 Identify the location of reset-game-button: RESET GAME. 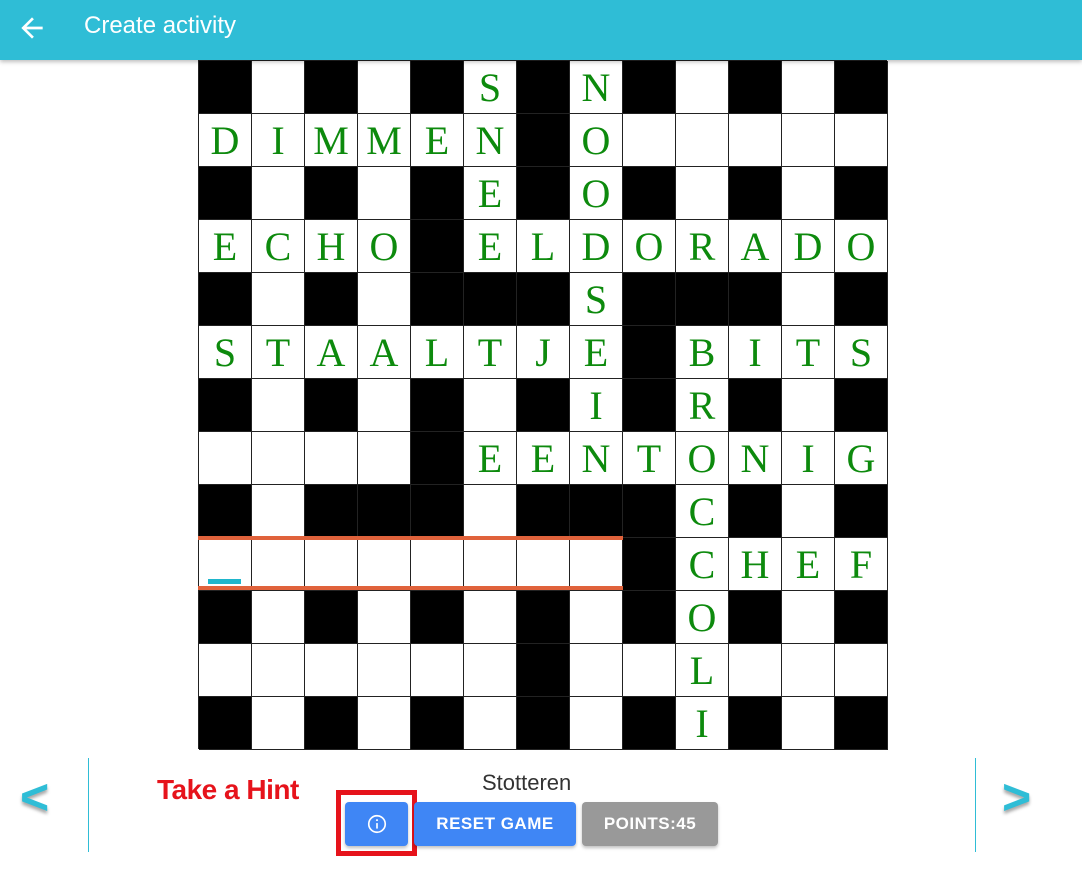
(495, 824).